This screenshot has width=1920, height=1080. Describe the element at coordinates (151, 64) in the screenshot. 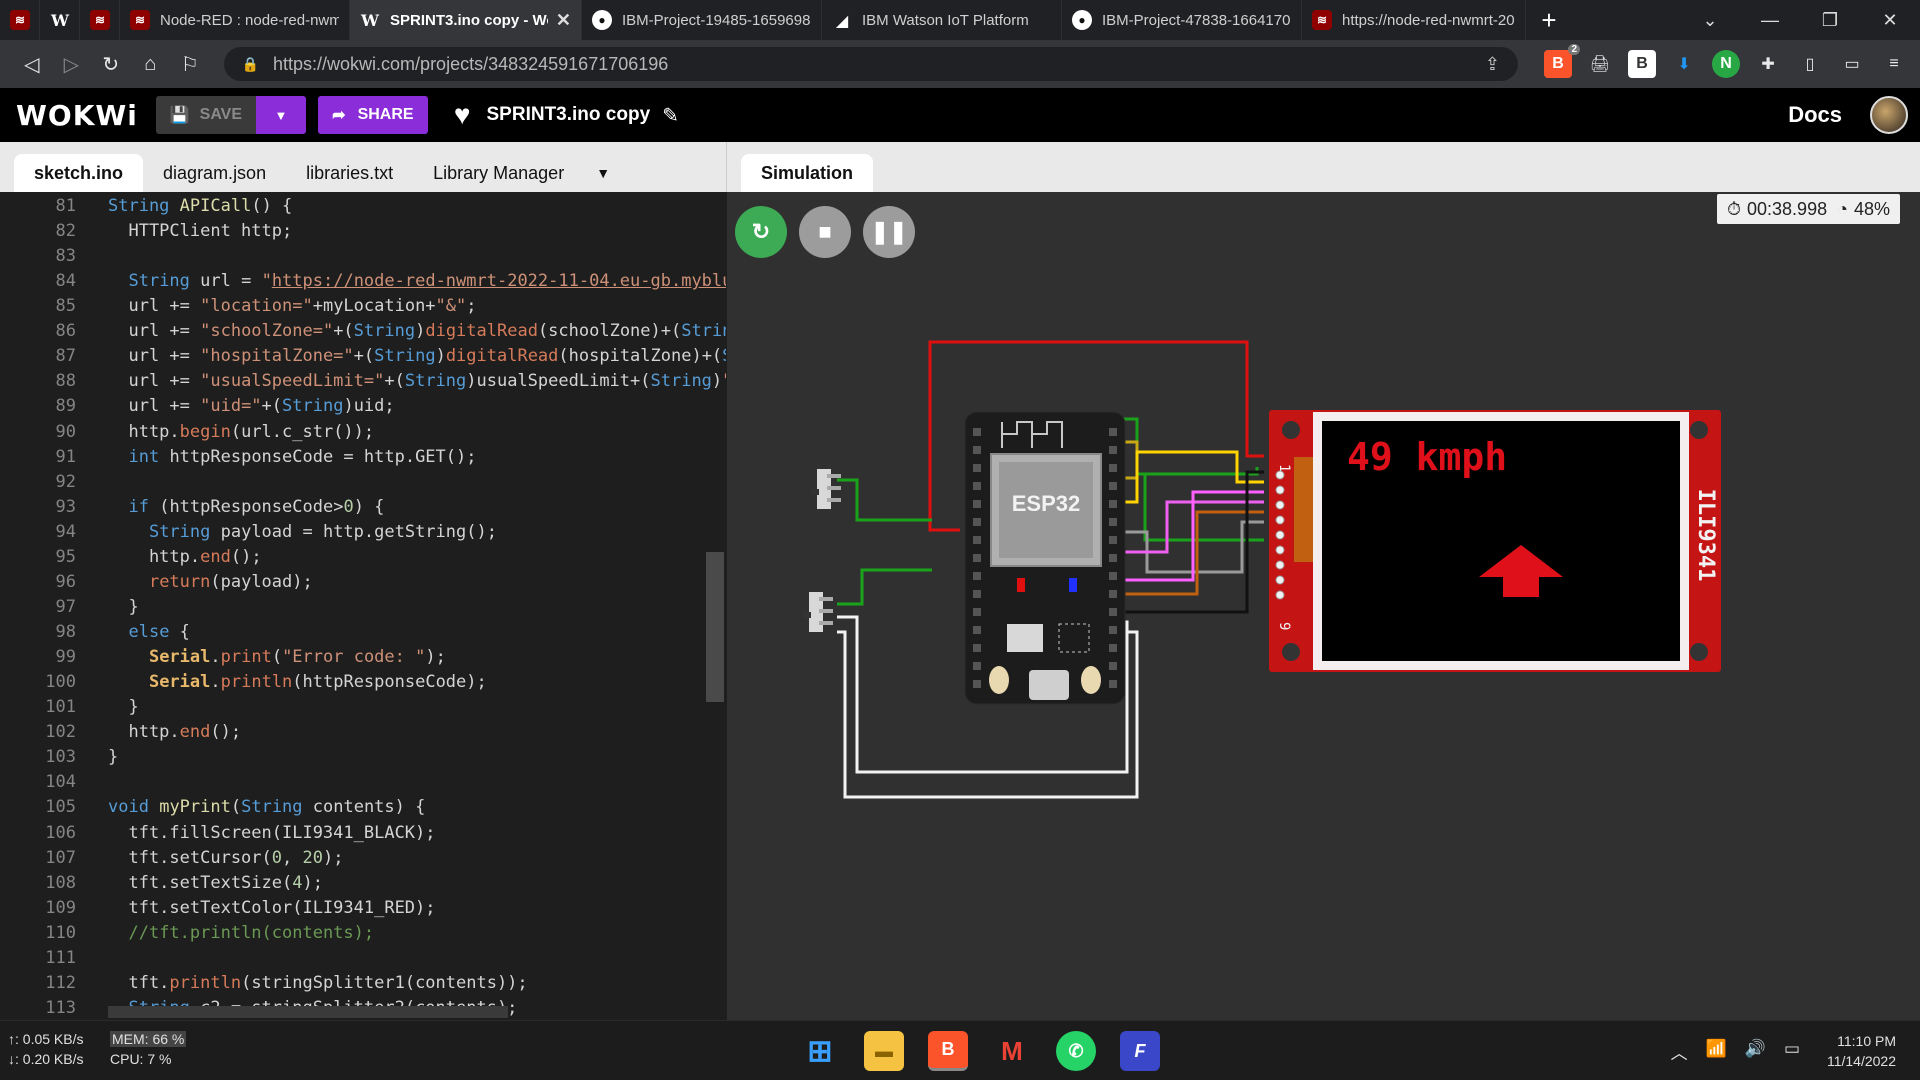

I see `home-button: ⌂` at that location.